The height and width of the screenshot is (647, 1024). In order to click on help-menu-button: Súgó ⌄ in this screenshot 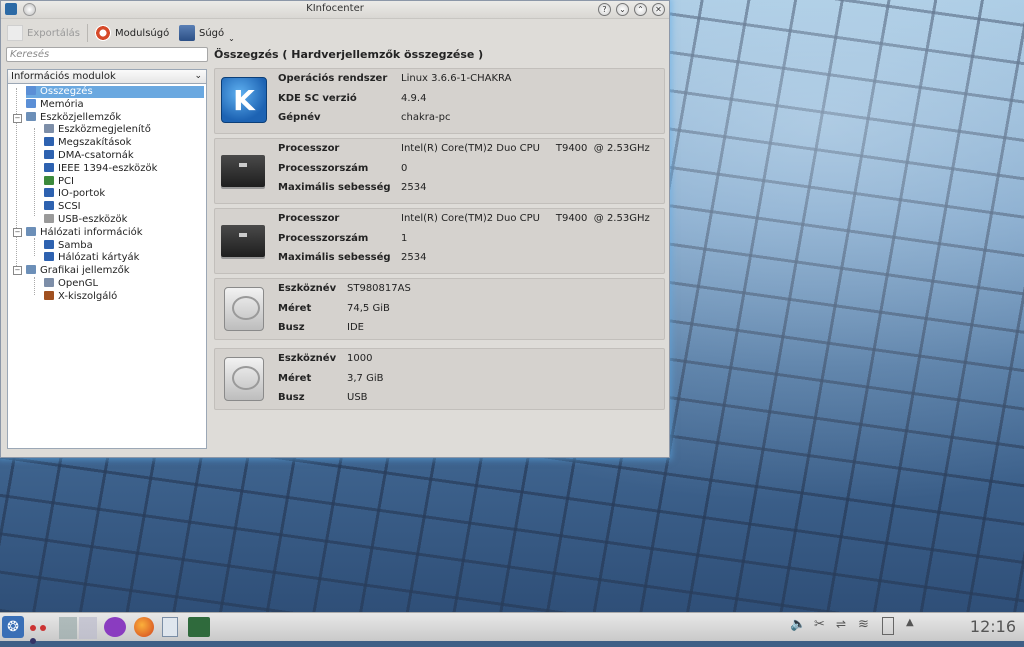, I will do `click(207, 33)`.